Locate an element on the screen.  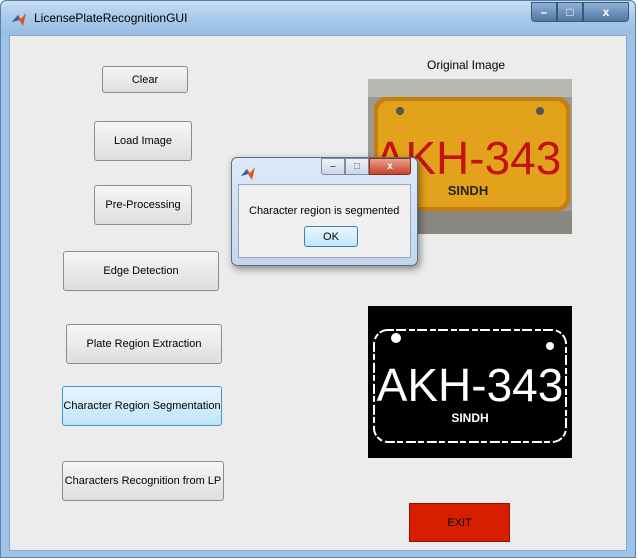
exit-button: EXIT is located at coordinates (459, 522).